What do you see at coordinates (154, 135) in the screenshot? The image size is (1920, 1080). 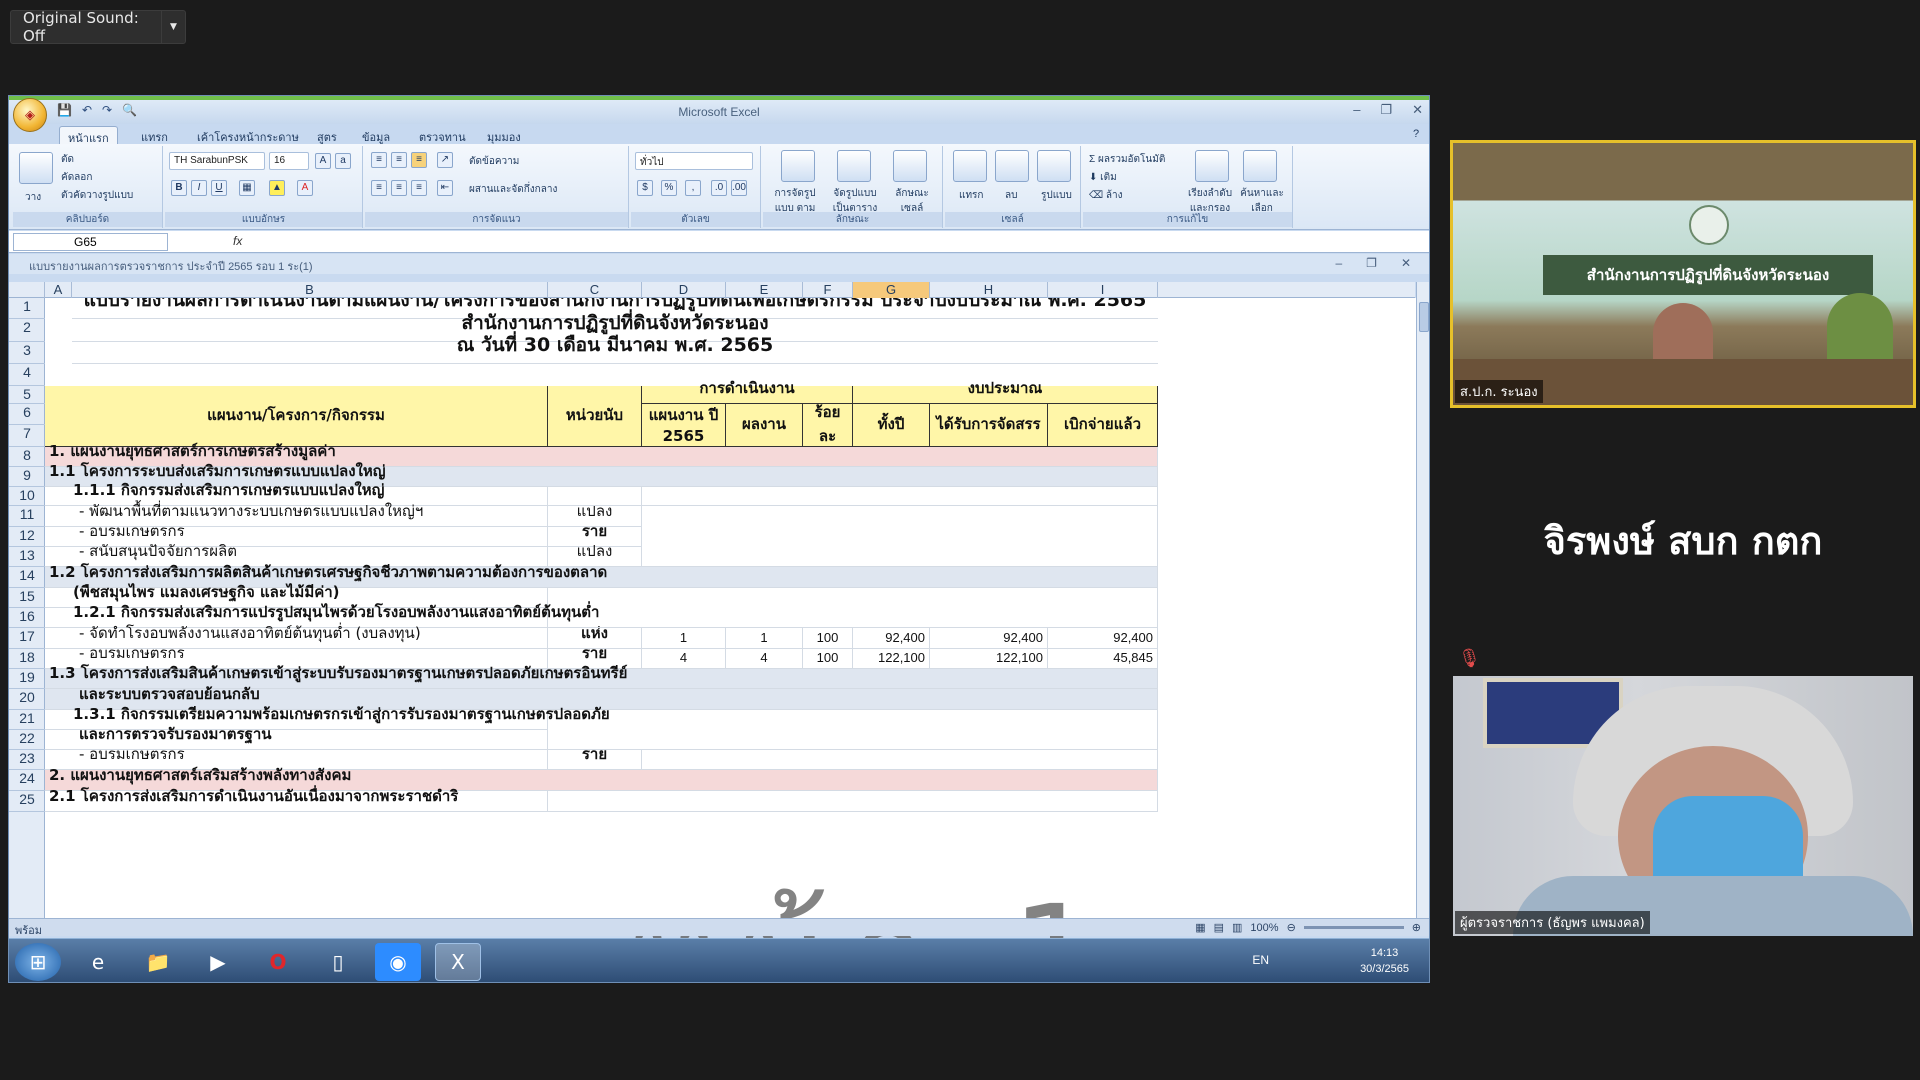 I see `tab-insert: แทรก` at bounding box center [154, 135].